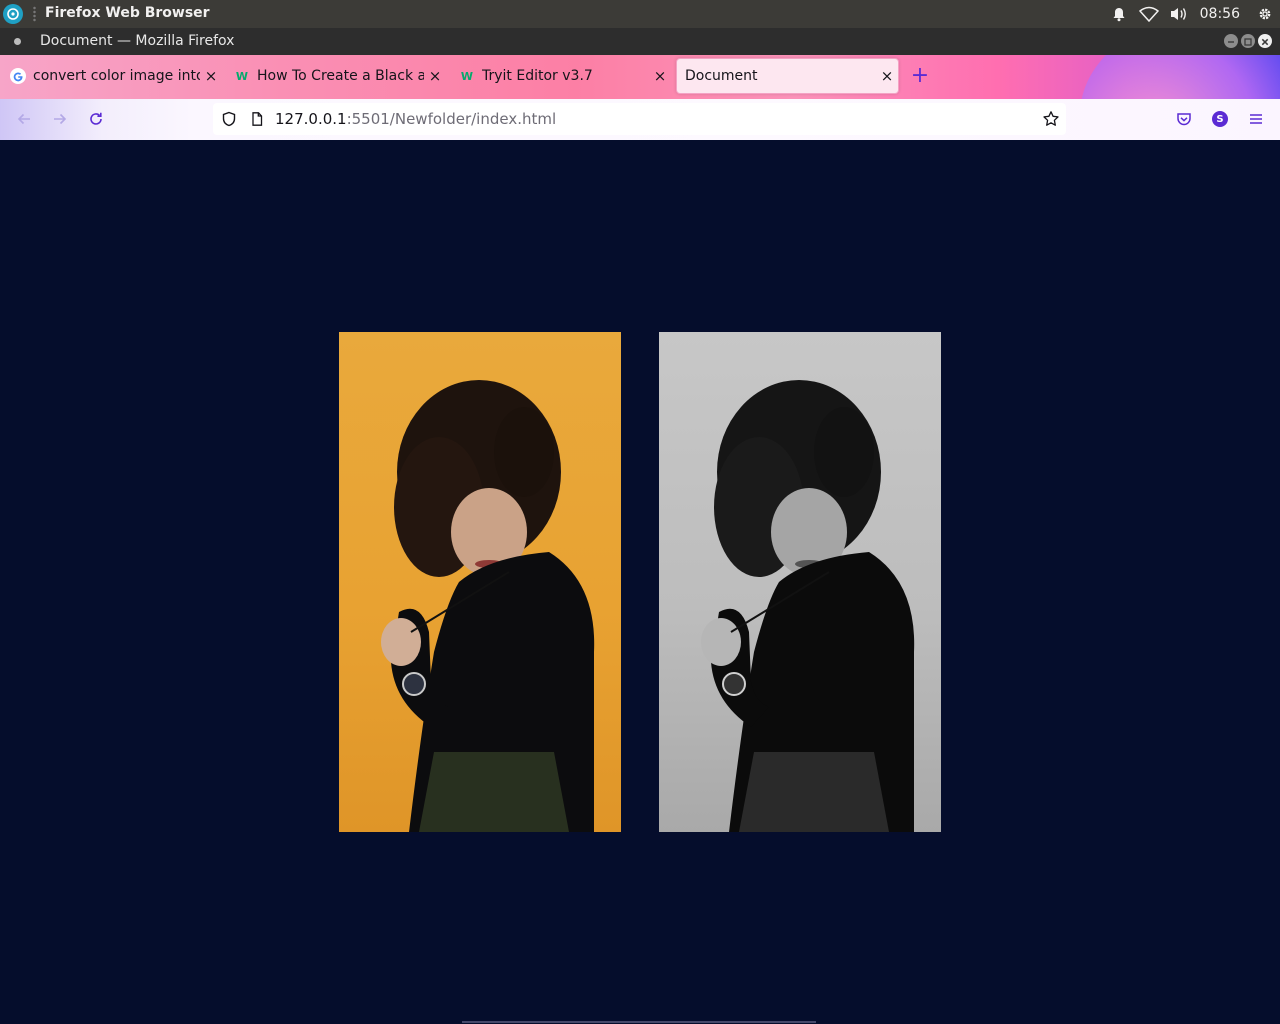 This screenshot has width=1280, height=1024. I want to click on reload-button, so click(96, 119).